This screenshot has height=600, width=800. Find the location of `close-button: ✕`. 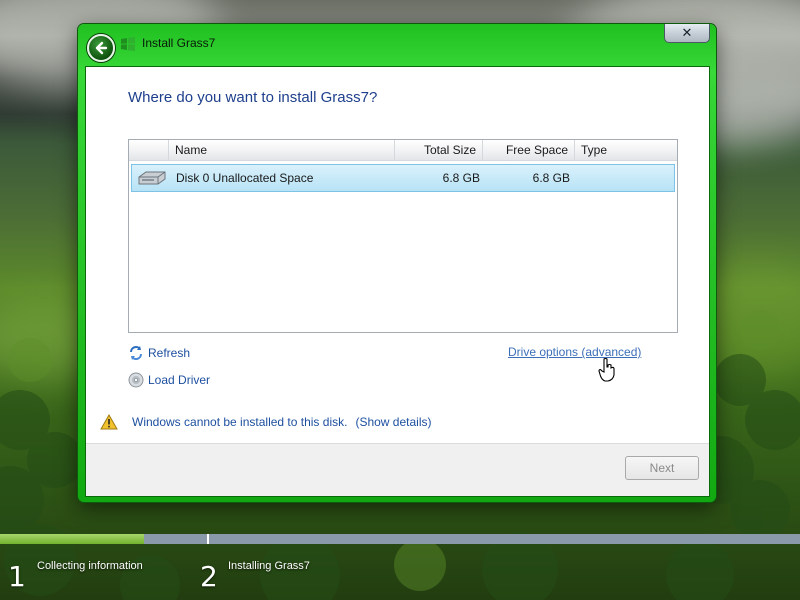

close-button: ✕ is located at coordinates (687, 33).